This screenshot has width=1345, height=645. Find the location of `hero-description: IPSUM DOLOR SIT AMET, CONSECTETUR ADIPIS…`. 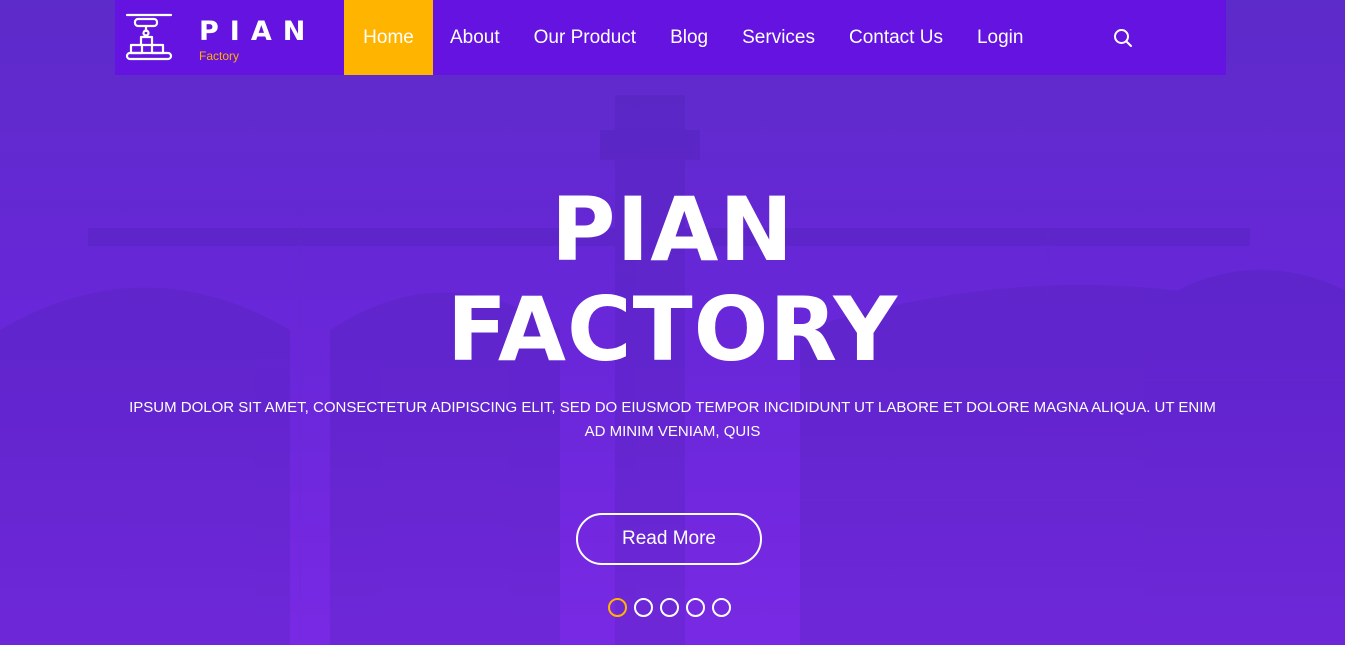

hero-description: IPSUM DOLOR SIT AMET, CONSECTETUR ADIPIS… is located at coordinates (672, 419).